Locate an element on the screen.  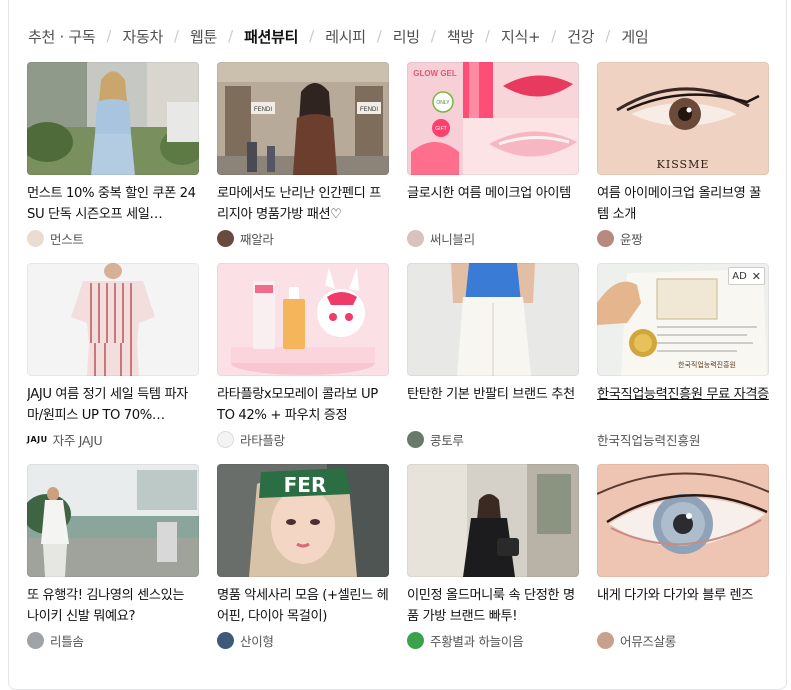
card-author: 써니블리 is located at coordinates (493, 238).